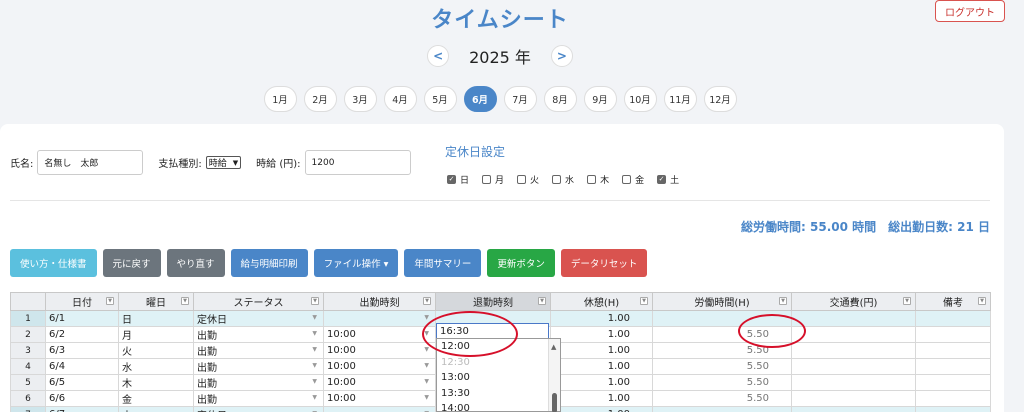 This screenshot has width=1024, height=412. I want to click on hourly-rate-input: 1200, so click(357, 162).